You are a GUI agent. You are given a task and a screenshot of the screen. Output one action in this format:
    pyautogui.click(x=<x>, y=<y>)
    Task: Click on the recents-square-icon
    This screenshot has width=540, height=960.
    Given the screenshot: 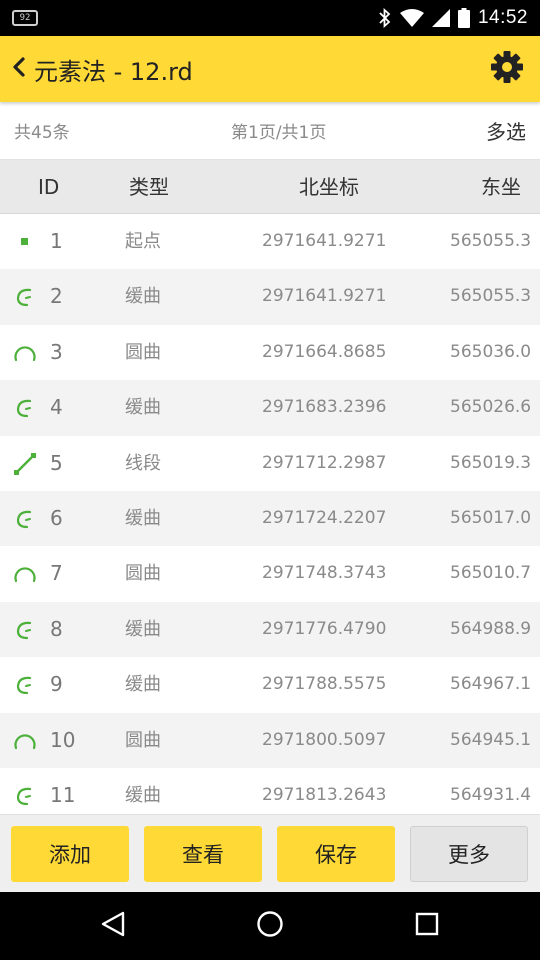 What is the action you would take?
    pyautogui.click(x=427, y=926)
    